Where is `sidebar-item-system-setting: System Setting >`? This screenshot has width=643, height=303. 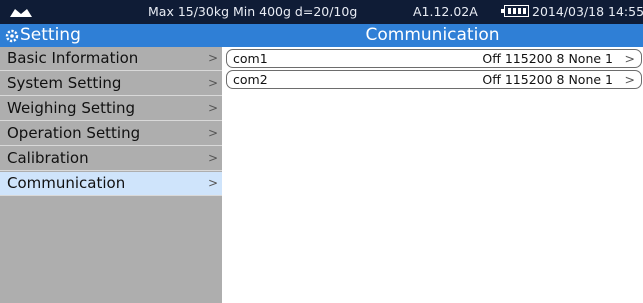 sidebar-item-system-setting: System Setting > is located at coordinates (111, 84).